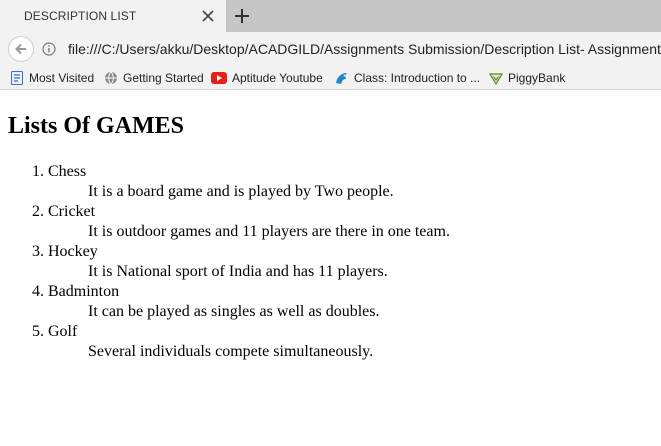  What do you see at coordinates (49, 49) in the screenshot?
I see `info-icon` at bounding box center [49, 49].